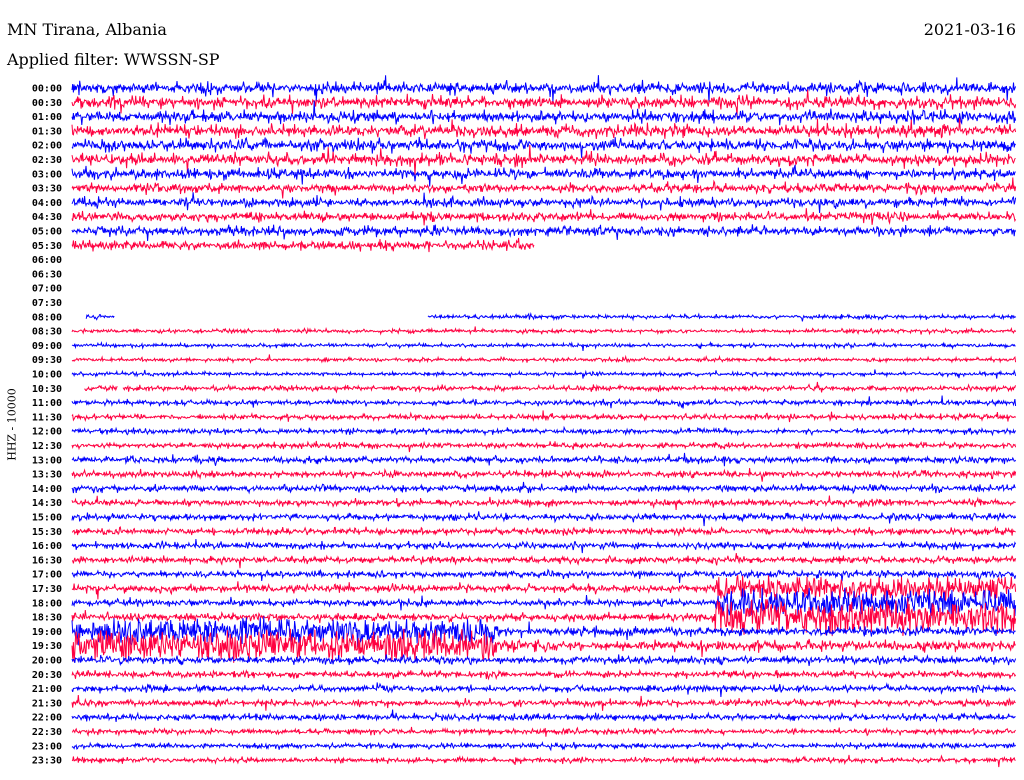  I want to click on time-tick-label: 17:30, so click(47, 589).